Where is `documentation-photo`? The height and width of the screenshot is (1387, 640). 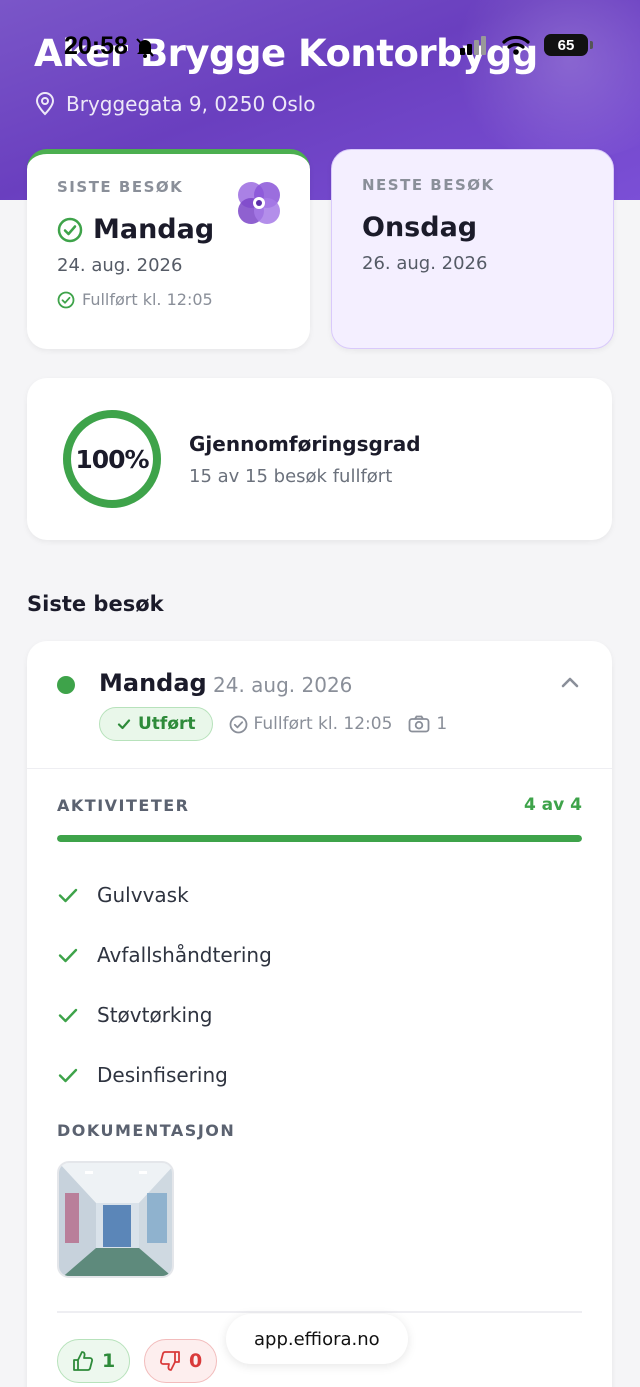 documentation-photo is located at coordinates (115, 1219).